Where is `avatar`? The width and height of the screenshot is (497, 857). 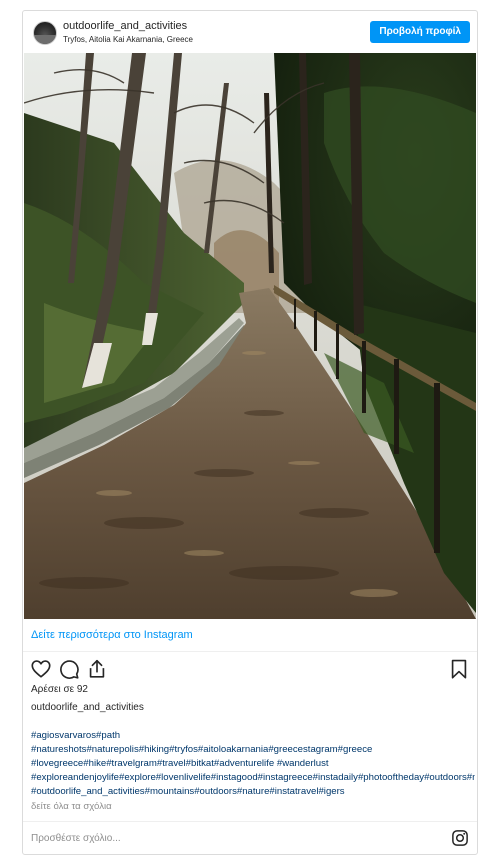
avatar is located at coordinates (45, 33).